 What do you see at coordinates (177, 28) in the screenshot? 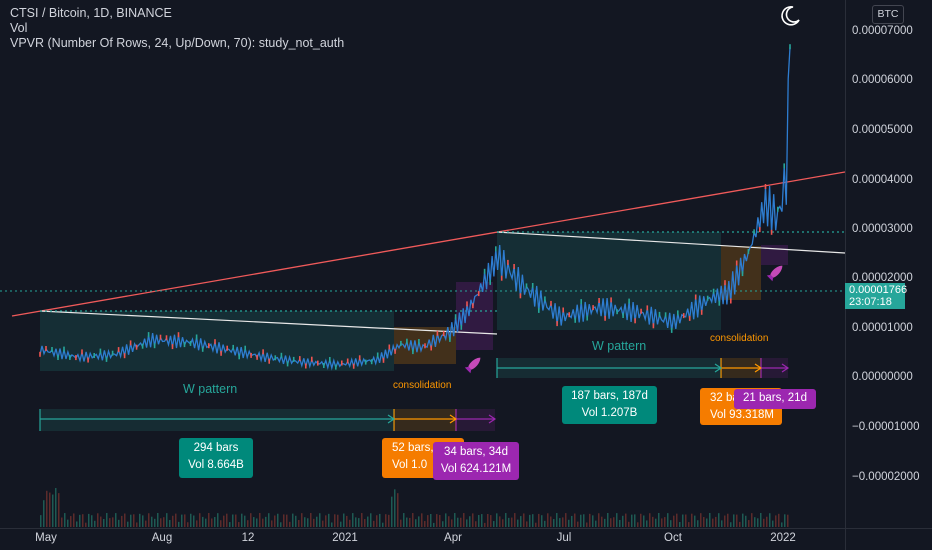
I see `volume-indicator-label: Vol` at bounding box center [177, 28].